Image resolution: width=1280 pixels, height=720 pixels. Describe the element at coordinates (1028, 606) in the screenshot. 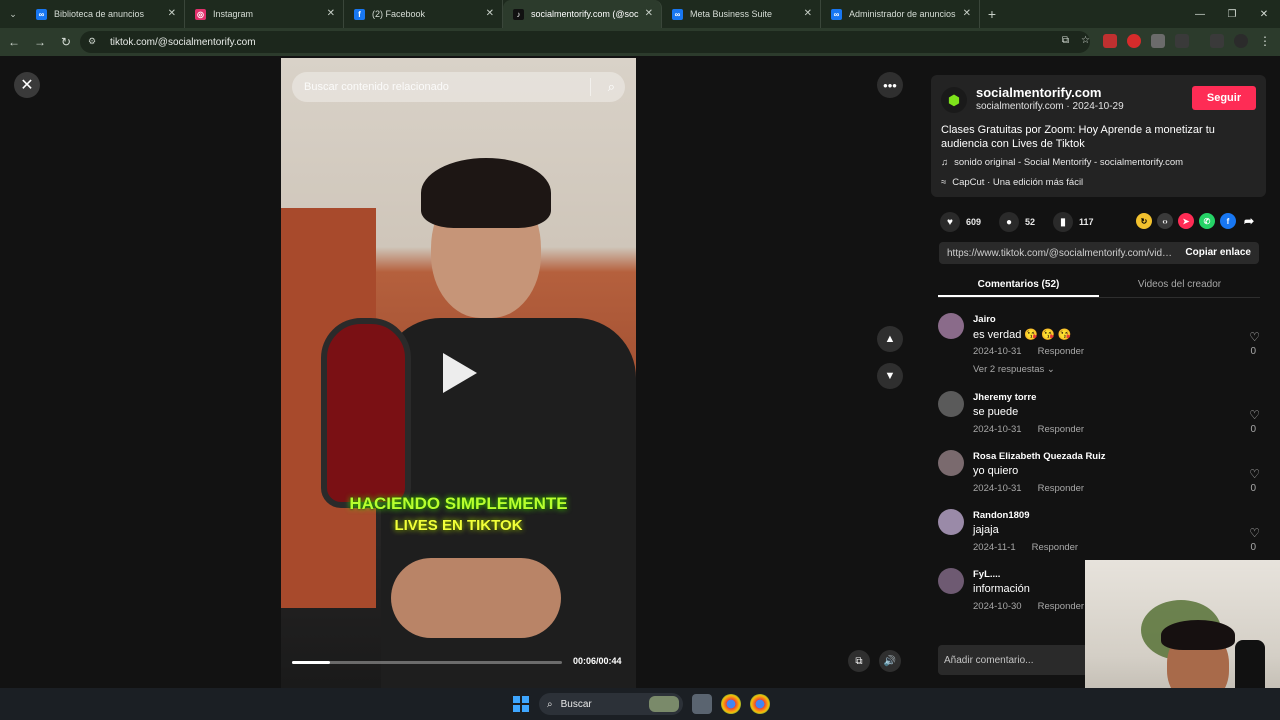

I see `comment-meta: 2024-10-30 Responder` at that location.